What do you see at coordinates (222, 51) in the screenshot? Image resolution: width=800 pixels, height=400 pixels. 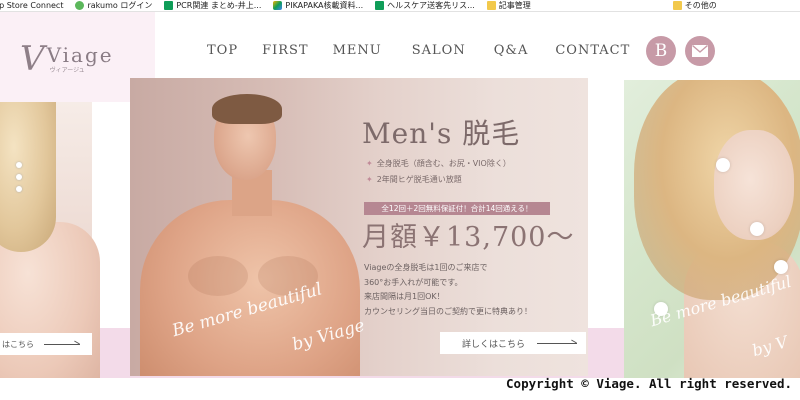 I see `nav-top: TOP` at bounding box center [222, 51].